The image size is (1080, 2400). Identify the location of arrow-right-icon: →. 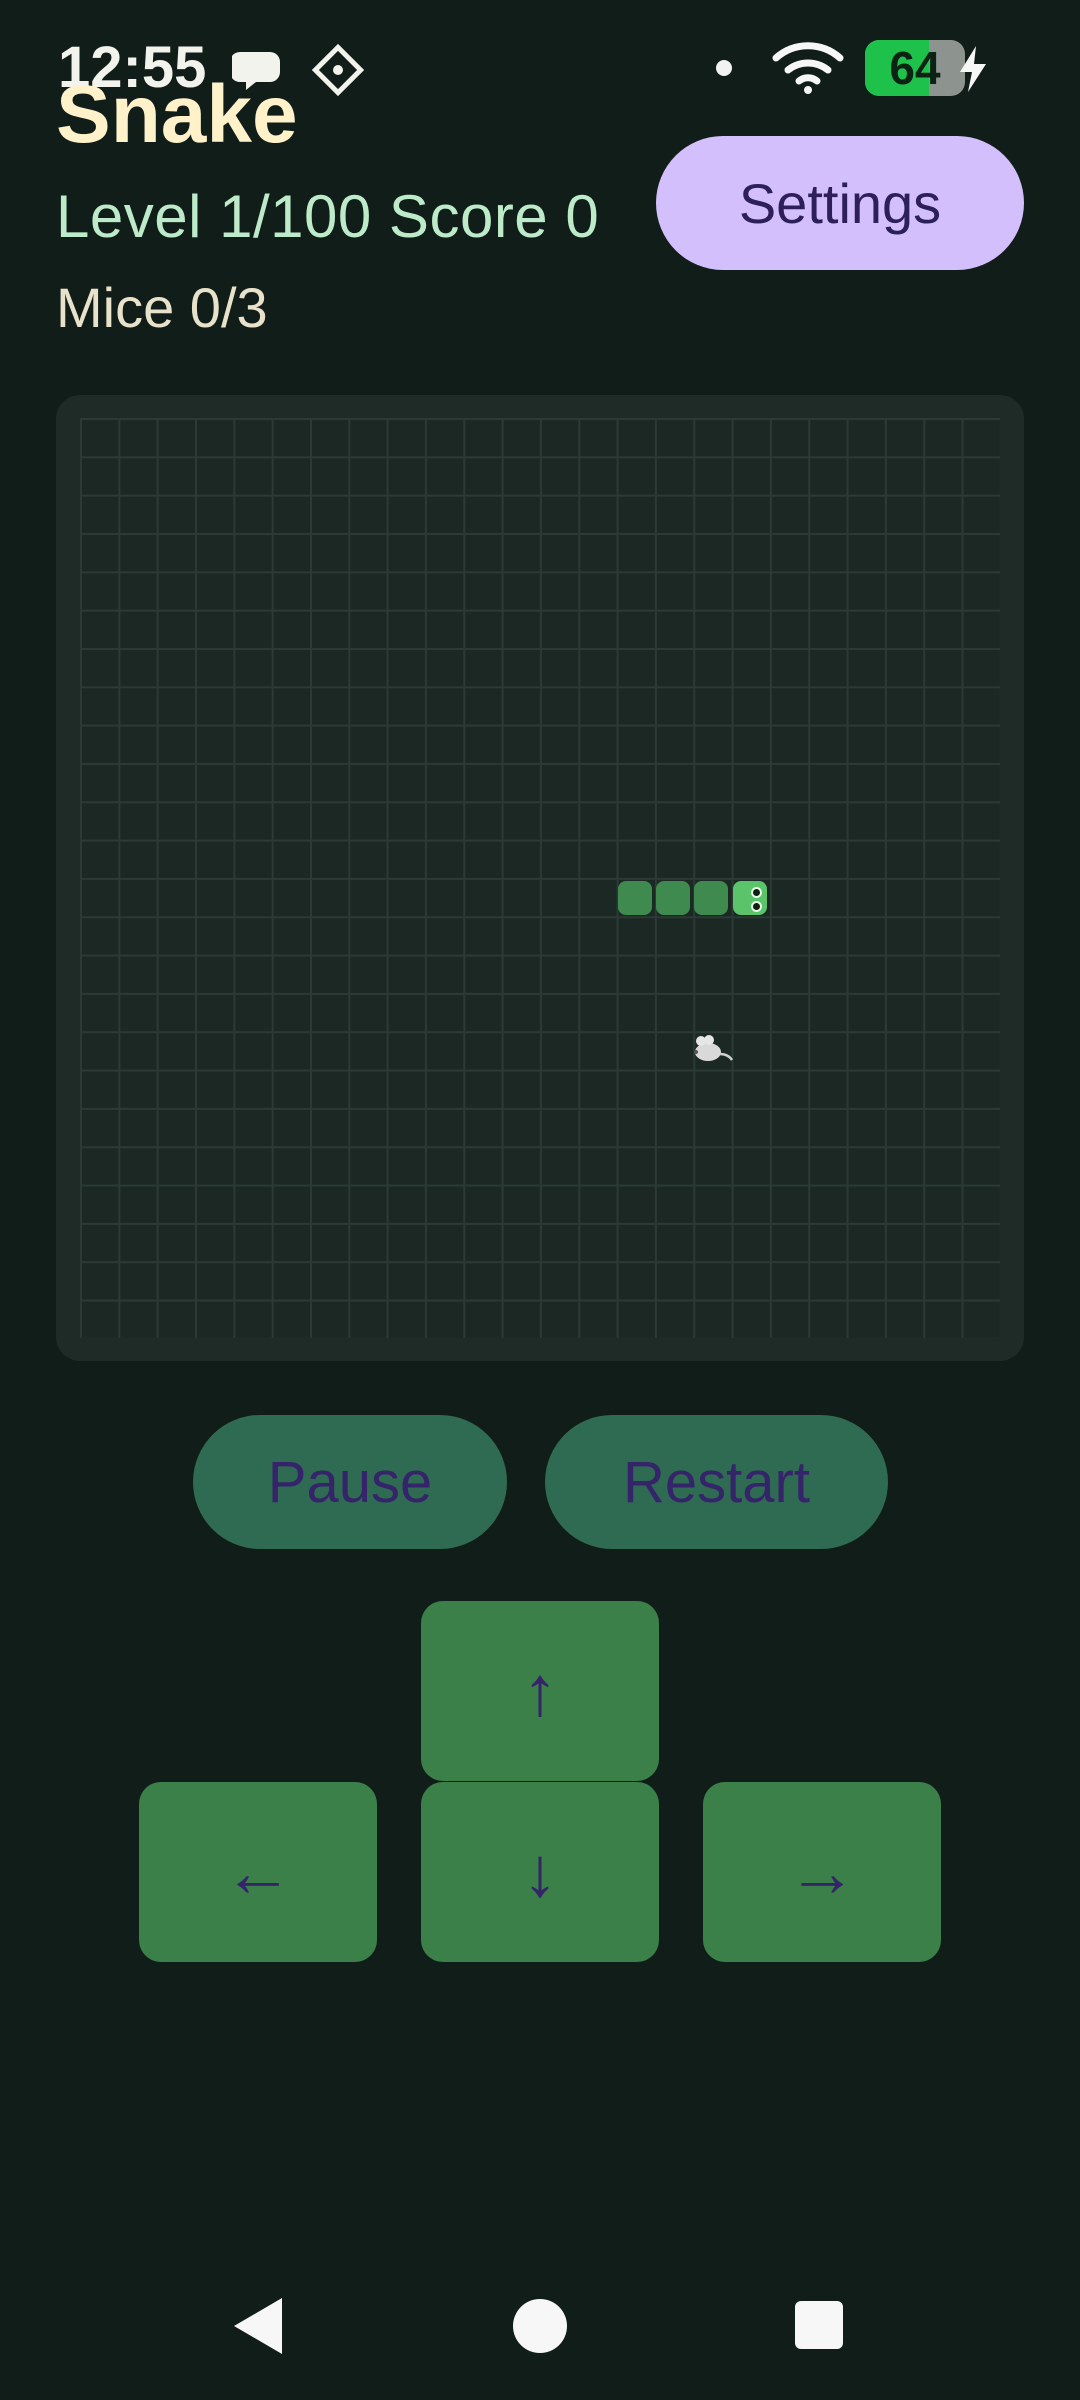
(822, 1872).